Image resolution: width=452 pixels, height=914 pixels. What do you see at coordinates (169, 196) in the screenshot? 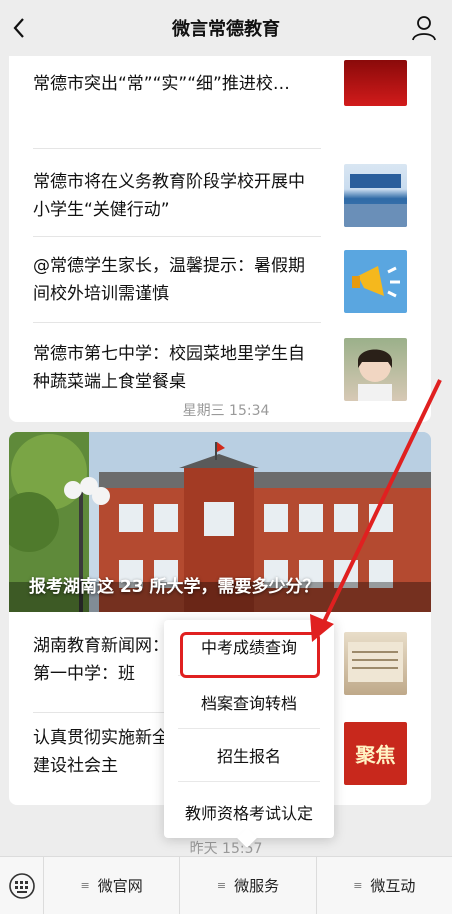
I see `article-title: 常德市将在义务教育阶段学校开展中小学生“关健行动”` at bounding box center [169, 196].